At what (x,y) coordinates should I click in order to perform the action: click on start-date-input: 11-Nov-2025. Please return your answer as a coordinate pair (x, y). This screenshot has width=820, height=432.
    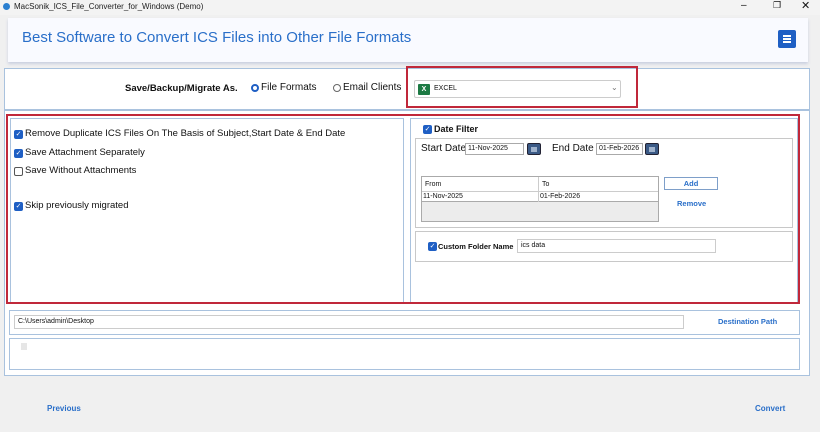
    Looking at the image, I should click on (494, 149).